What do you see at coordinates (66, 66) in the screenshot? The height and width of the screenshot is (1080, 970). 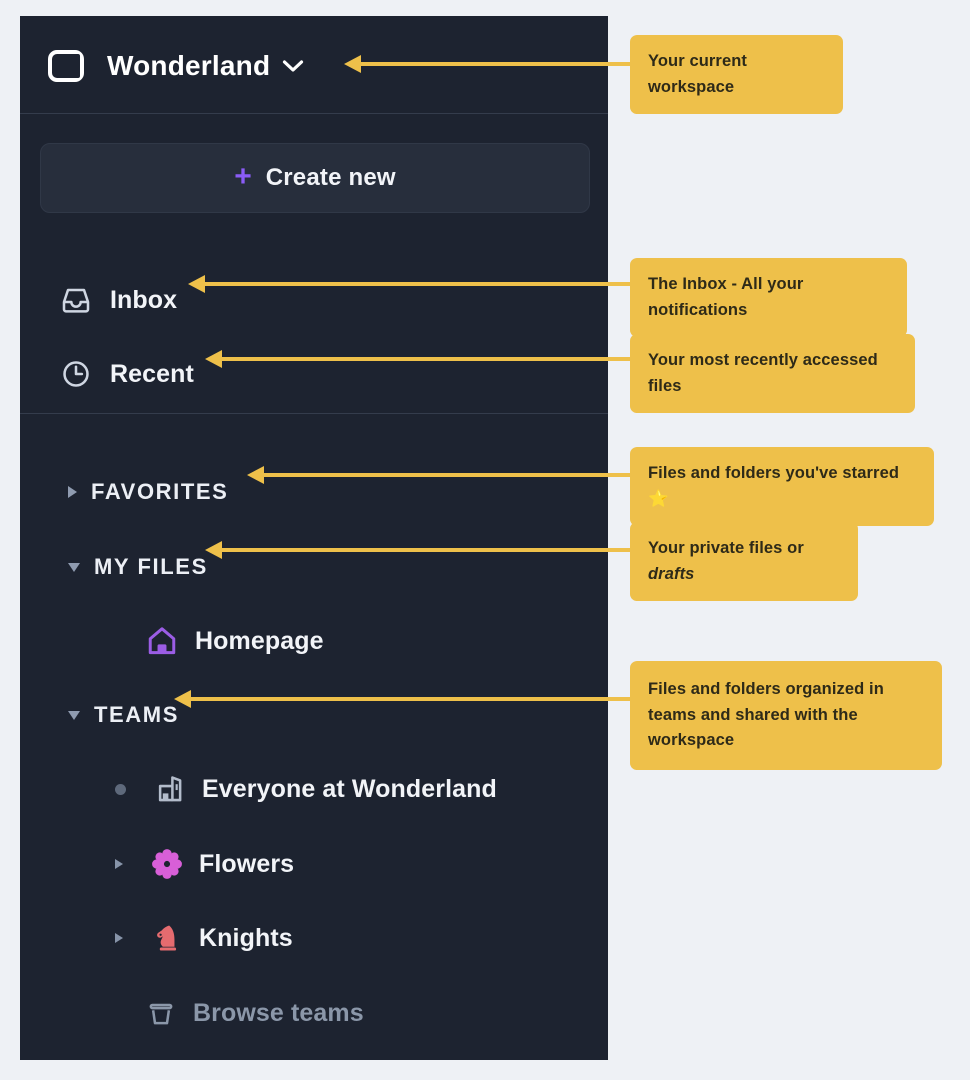 I see `panel-layout-icon` at bounding box center [66, 66].